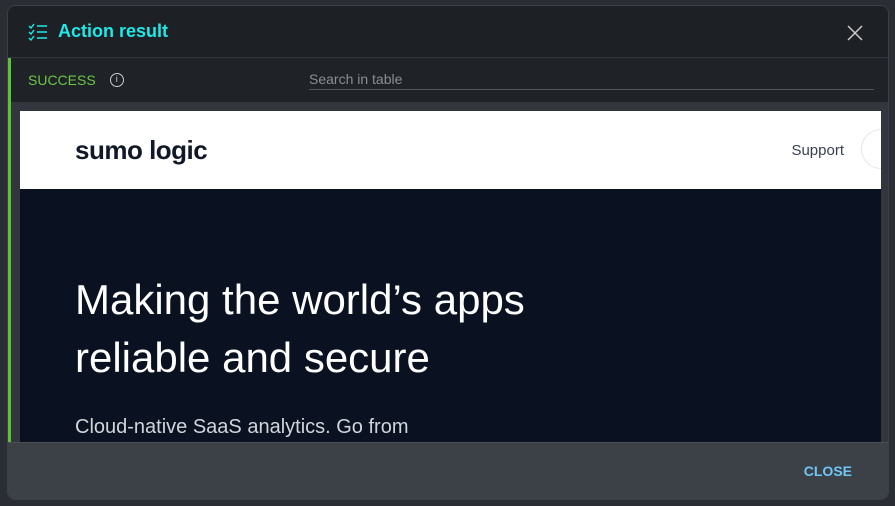 Image resolution: width=895 pixels, height=506 pixels. Describe the element at coordinates (242, 427) in the screenshot. I see `hero-subtext: Cloud-native SaaS analytics. Go from` at that location.